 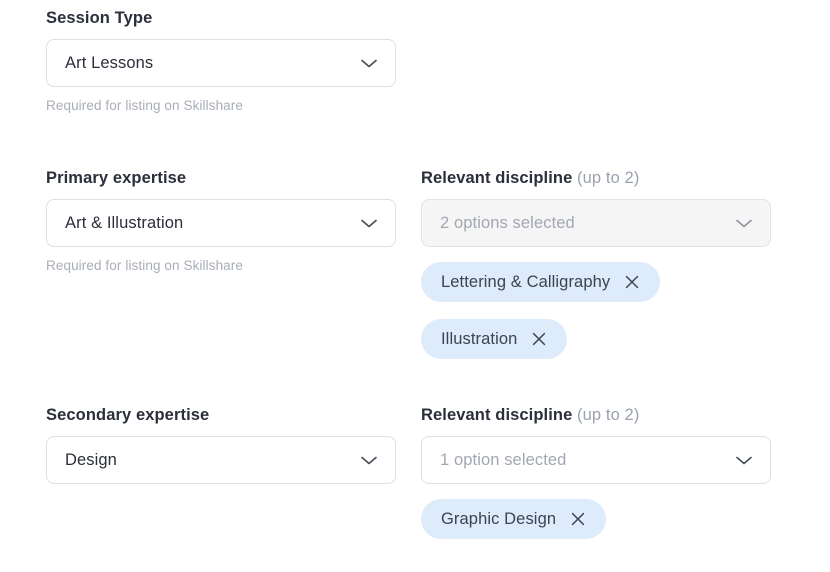 I want to click on chip: Graphic Design, so click(x=514, y=519).